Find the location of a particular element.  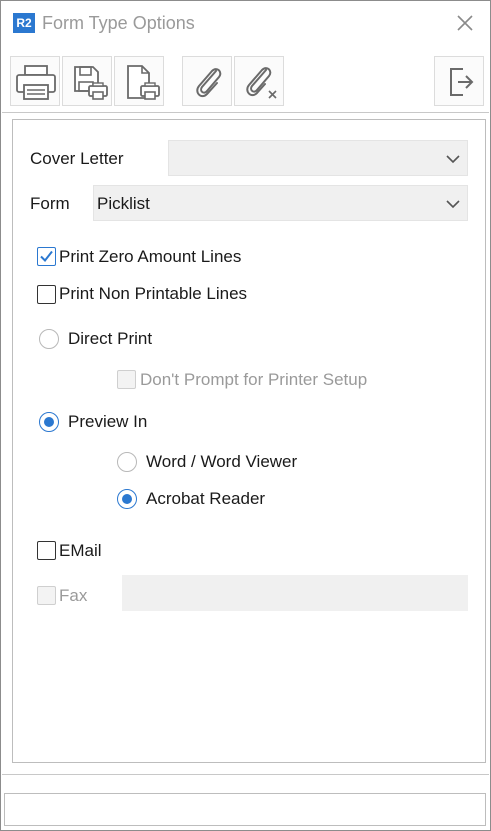

title-bar: R2 Form Type Options is located at coordinates (245, 23).